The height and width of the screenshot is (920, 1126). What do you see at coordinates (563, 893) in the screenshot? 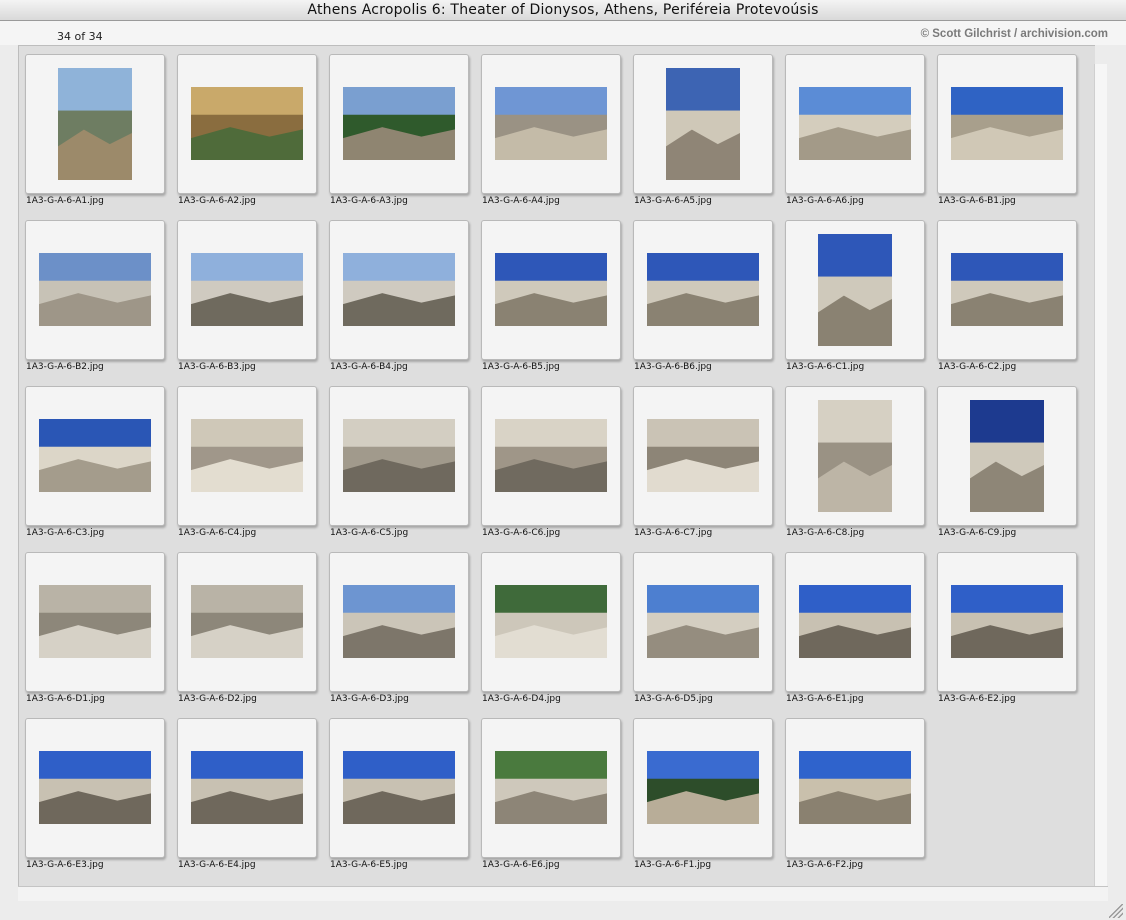
I see `horizontal-scrollbar` at bounding box center [563, 893].